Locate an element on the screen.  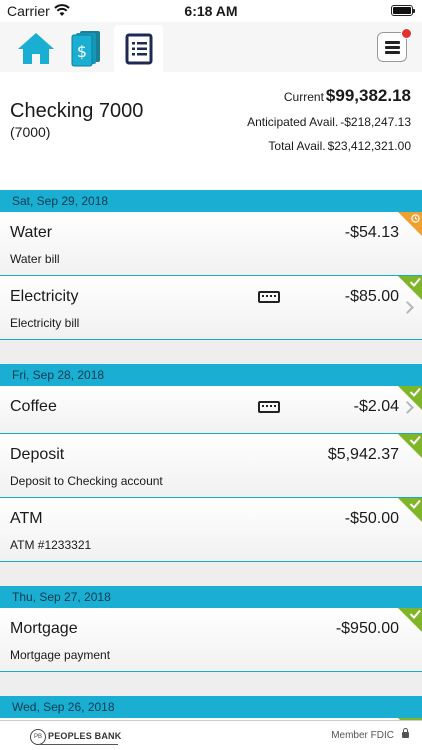
tab-money: $ is located at coordinates (86, 48).